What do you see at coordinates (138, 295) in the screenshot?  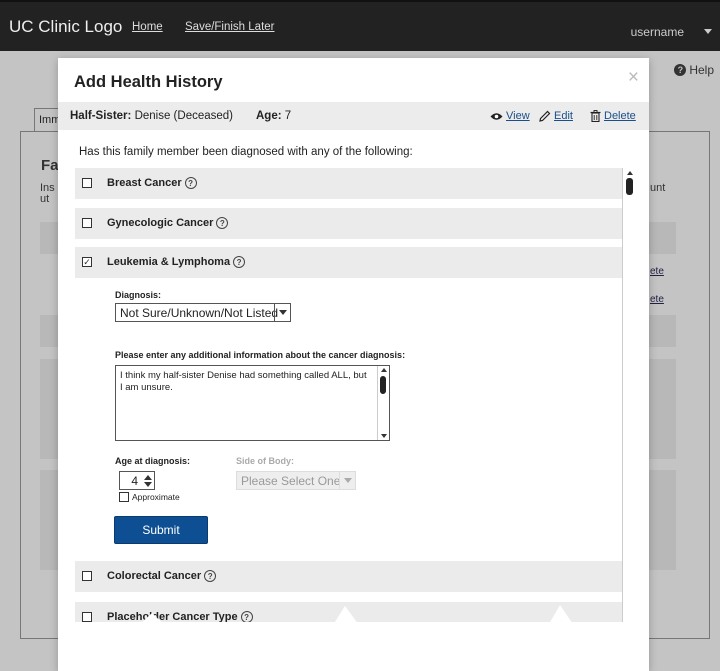 I see `diagnosis-label: Diagnosis:` at bounding box center [138, 295].